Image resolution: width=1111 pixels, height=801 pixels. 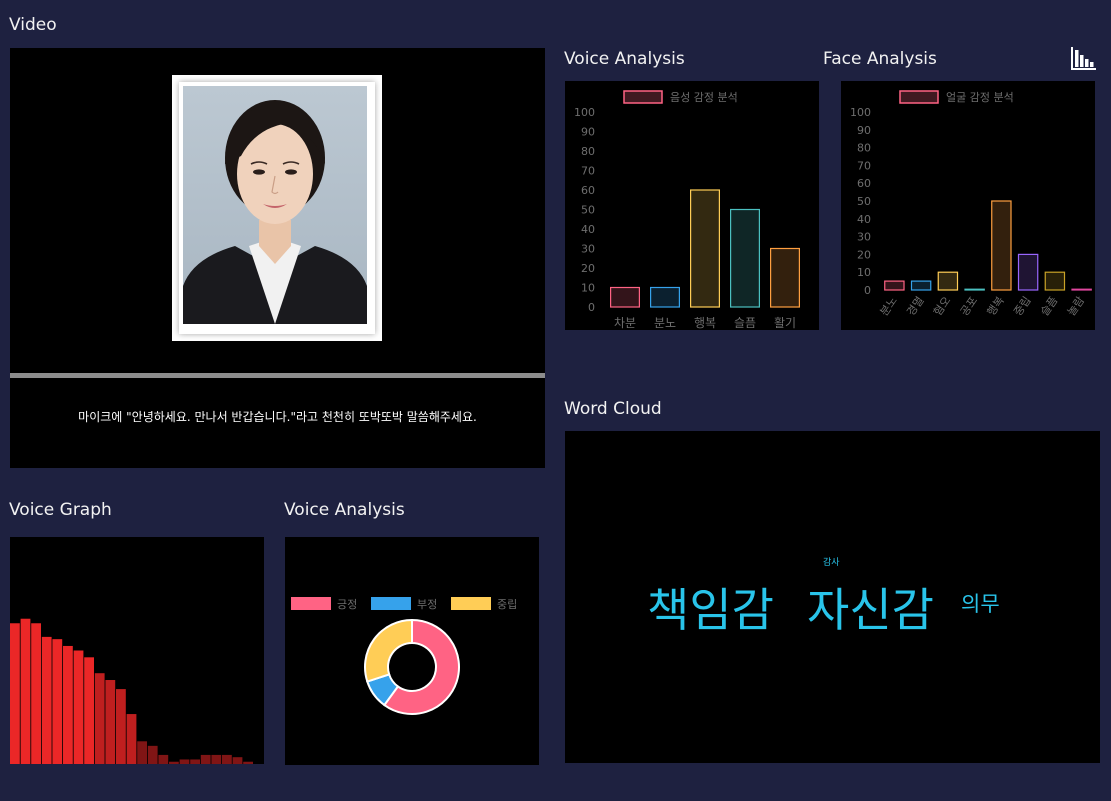 What do you see at coordinates (915, 306) in the screenshot?
I see `x-tick-label: 경멸` at bounding box center [915, 306].